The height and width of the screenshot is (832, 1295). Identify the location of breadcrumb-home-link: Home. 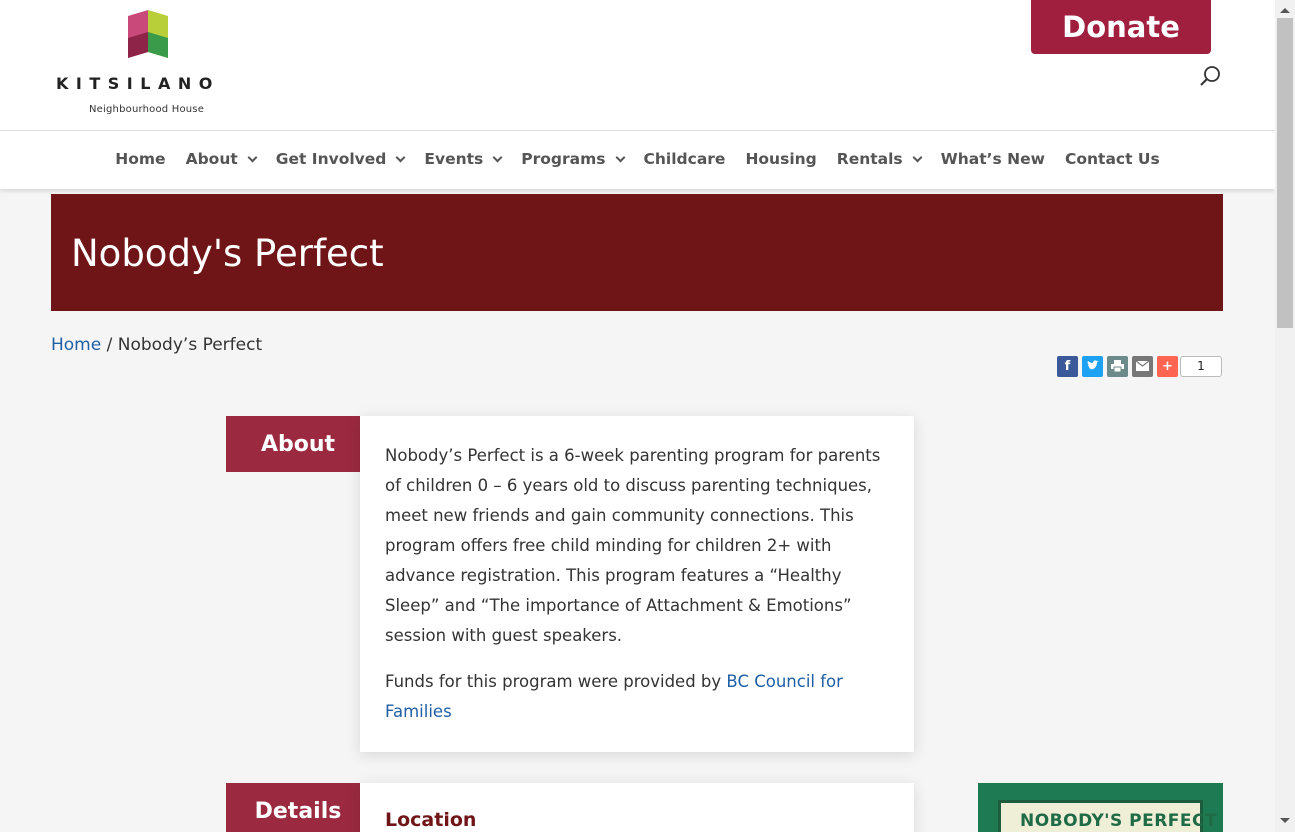
(76, 345).